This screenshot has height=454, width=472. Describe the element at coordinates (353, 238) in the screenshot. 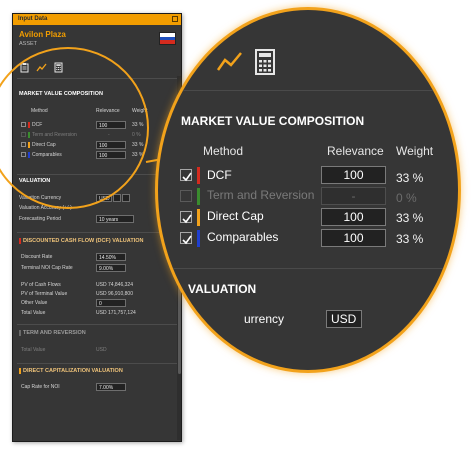

I see `magnified-comparables-relevance-input: 100` at that location.